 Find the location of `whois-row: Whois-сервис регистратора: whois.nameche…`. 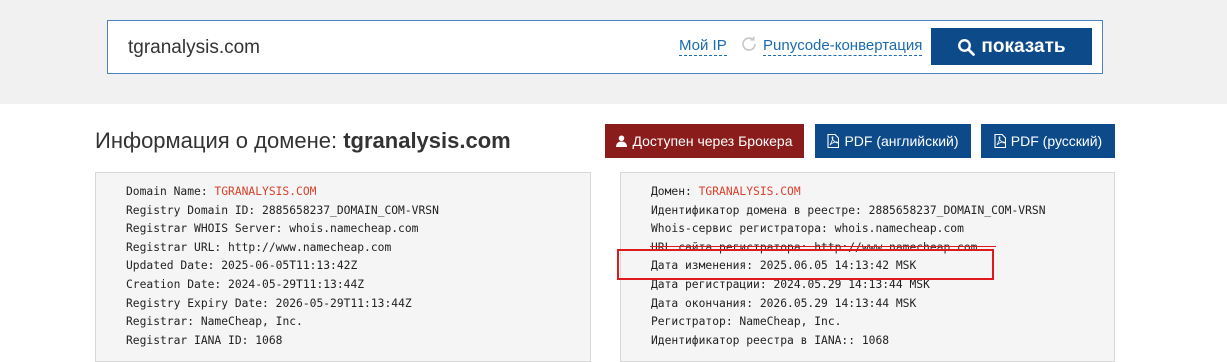

whois-row: Whois-сервис регистратора: whois.nameche… is located at coordinates (848, 229).